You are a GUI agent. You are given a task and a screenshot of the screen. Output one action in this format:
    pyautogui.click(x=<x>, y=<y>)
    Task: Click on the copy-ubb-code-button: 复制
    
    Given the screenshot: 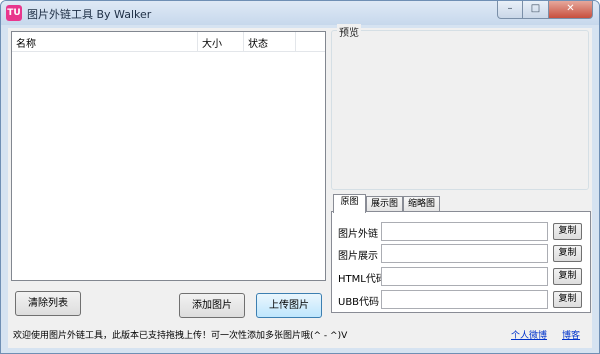 What is the action you would take?
    pyautogui.click(x=567, y=299)
    